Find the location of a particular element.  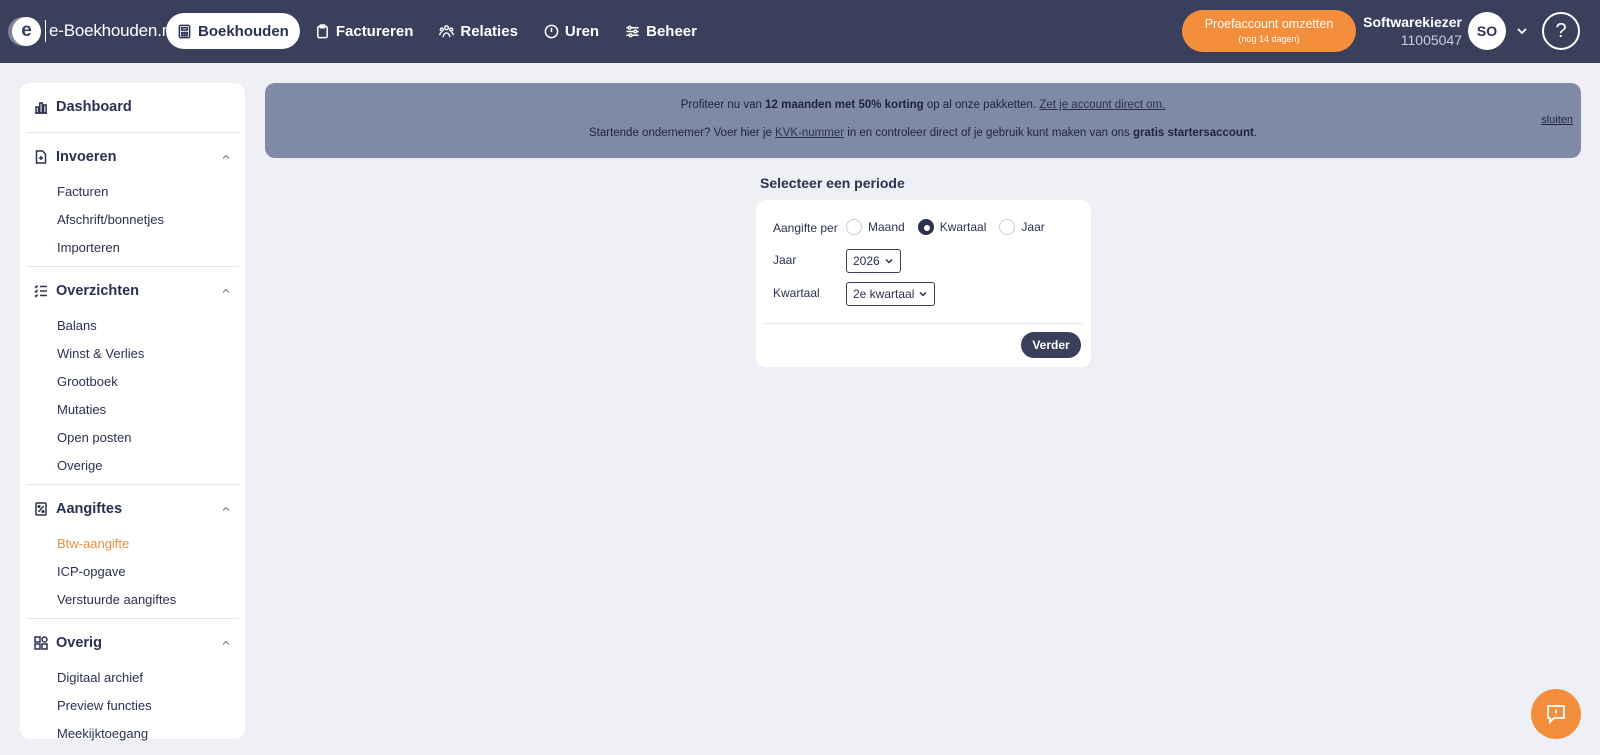

nav-beheer: Beheer is located at coordinates (661, 31).